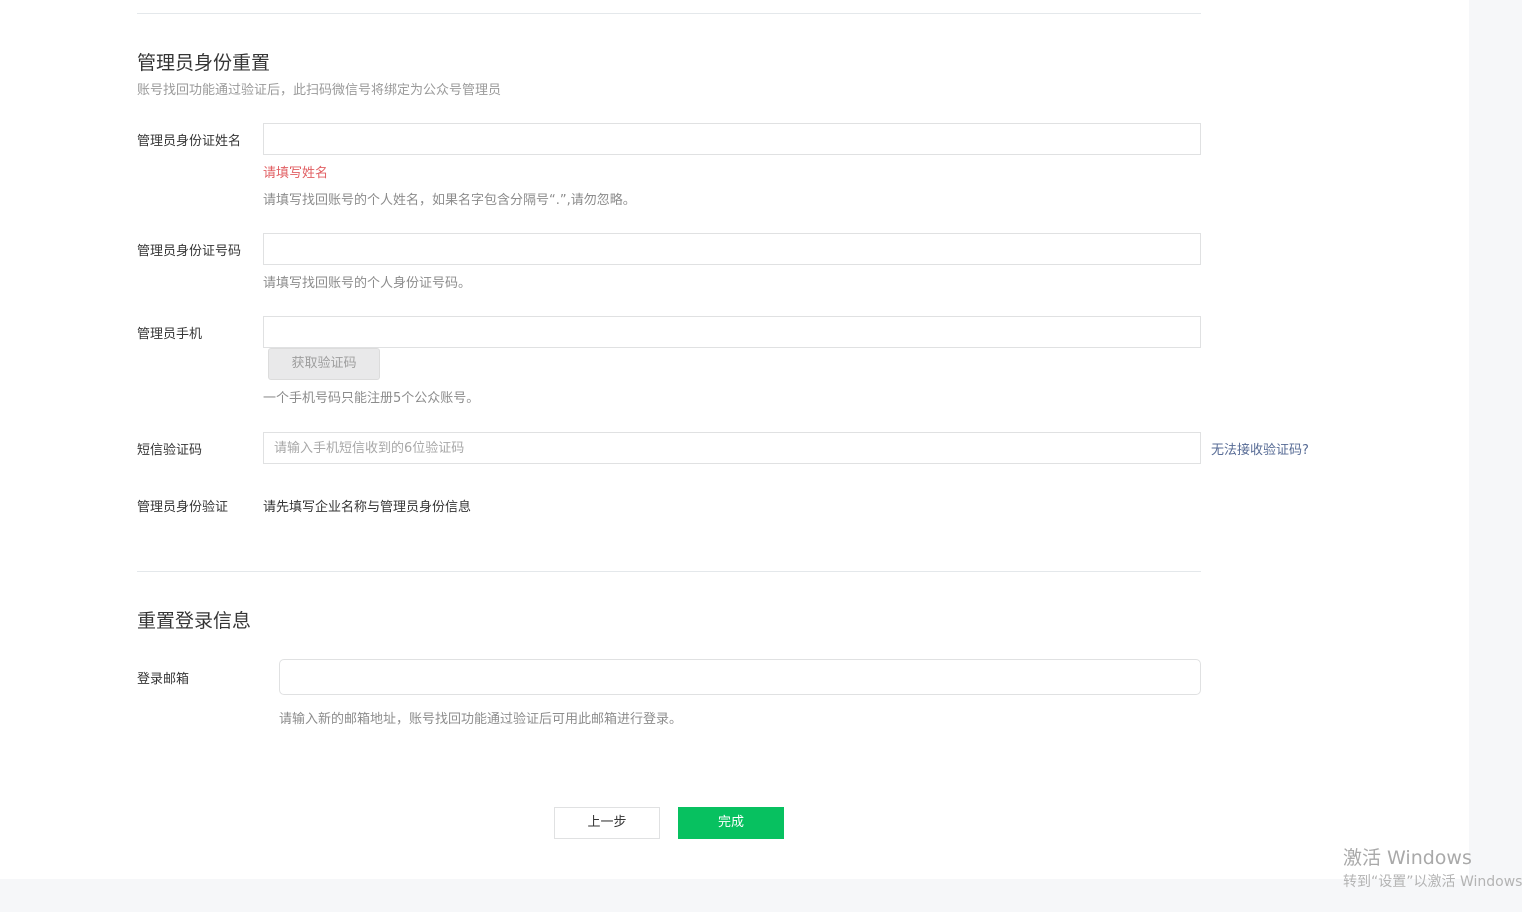  What do you see at coordinates (1495, 439) in the screenshot?
I see `right-margin-panel` at bounding box center [1495, 439].